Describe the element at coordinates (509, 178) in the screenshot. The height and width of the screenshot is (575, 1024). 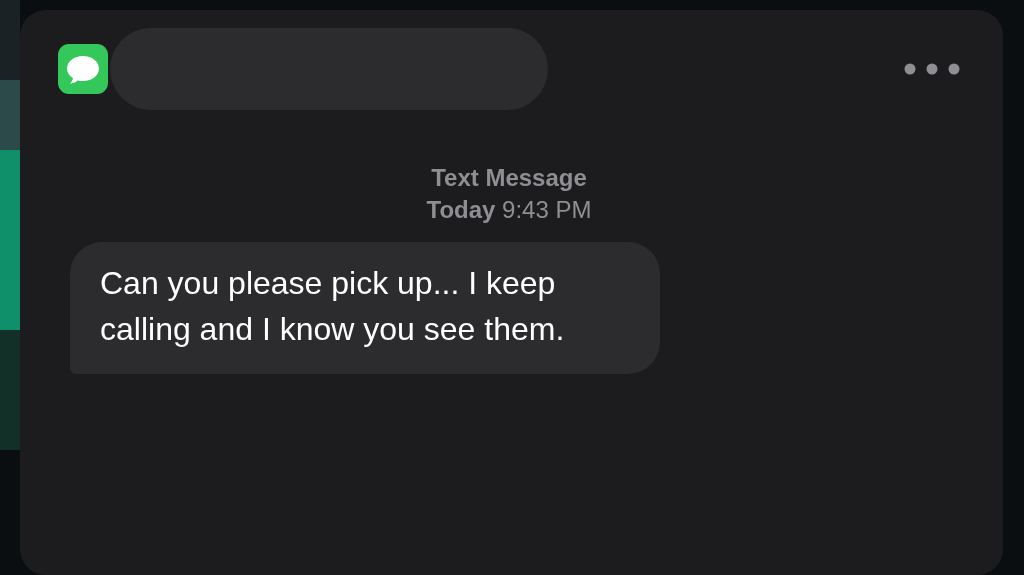
I see `conversation-type-label: Text Message` at that location.